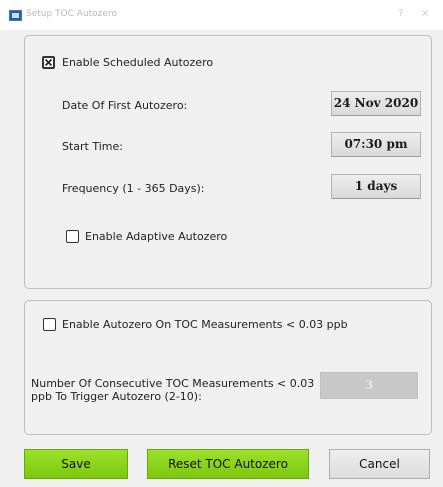  Describe the element at coordinates (425, 14) in the screenshot. I see `close-button: ×` at that location.